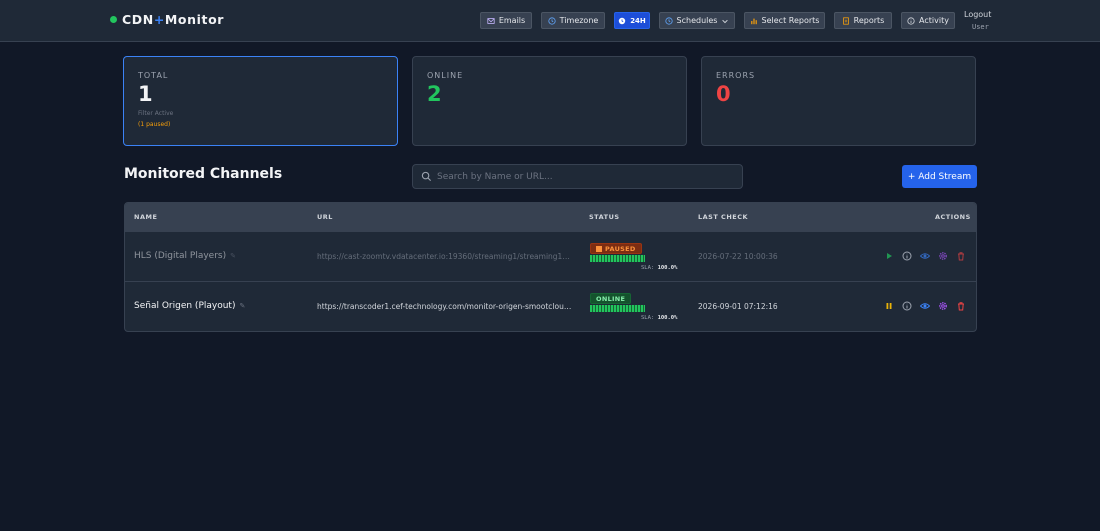  Describe the element at coordinates (599, 248) in the screenshot. I see `pause-square-icon` at that location.